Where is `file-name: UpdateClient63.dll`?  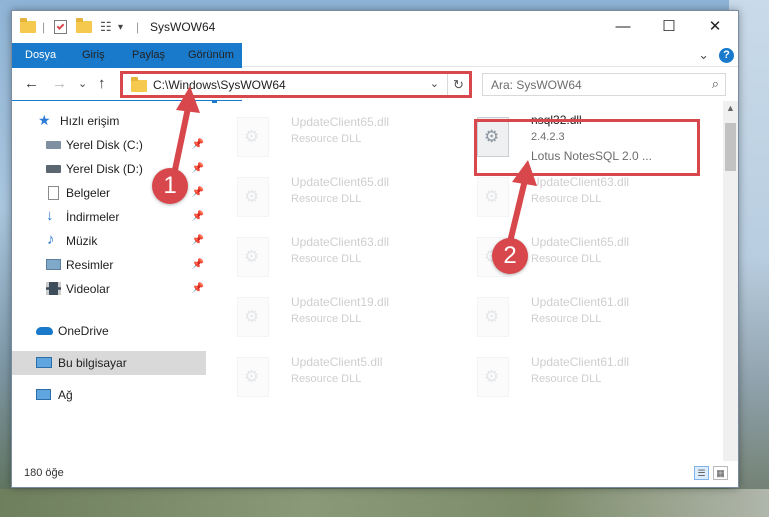 file-name: UpdateClient63.dll is located at coordinates (580, 182).